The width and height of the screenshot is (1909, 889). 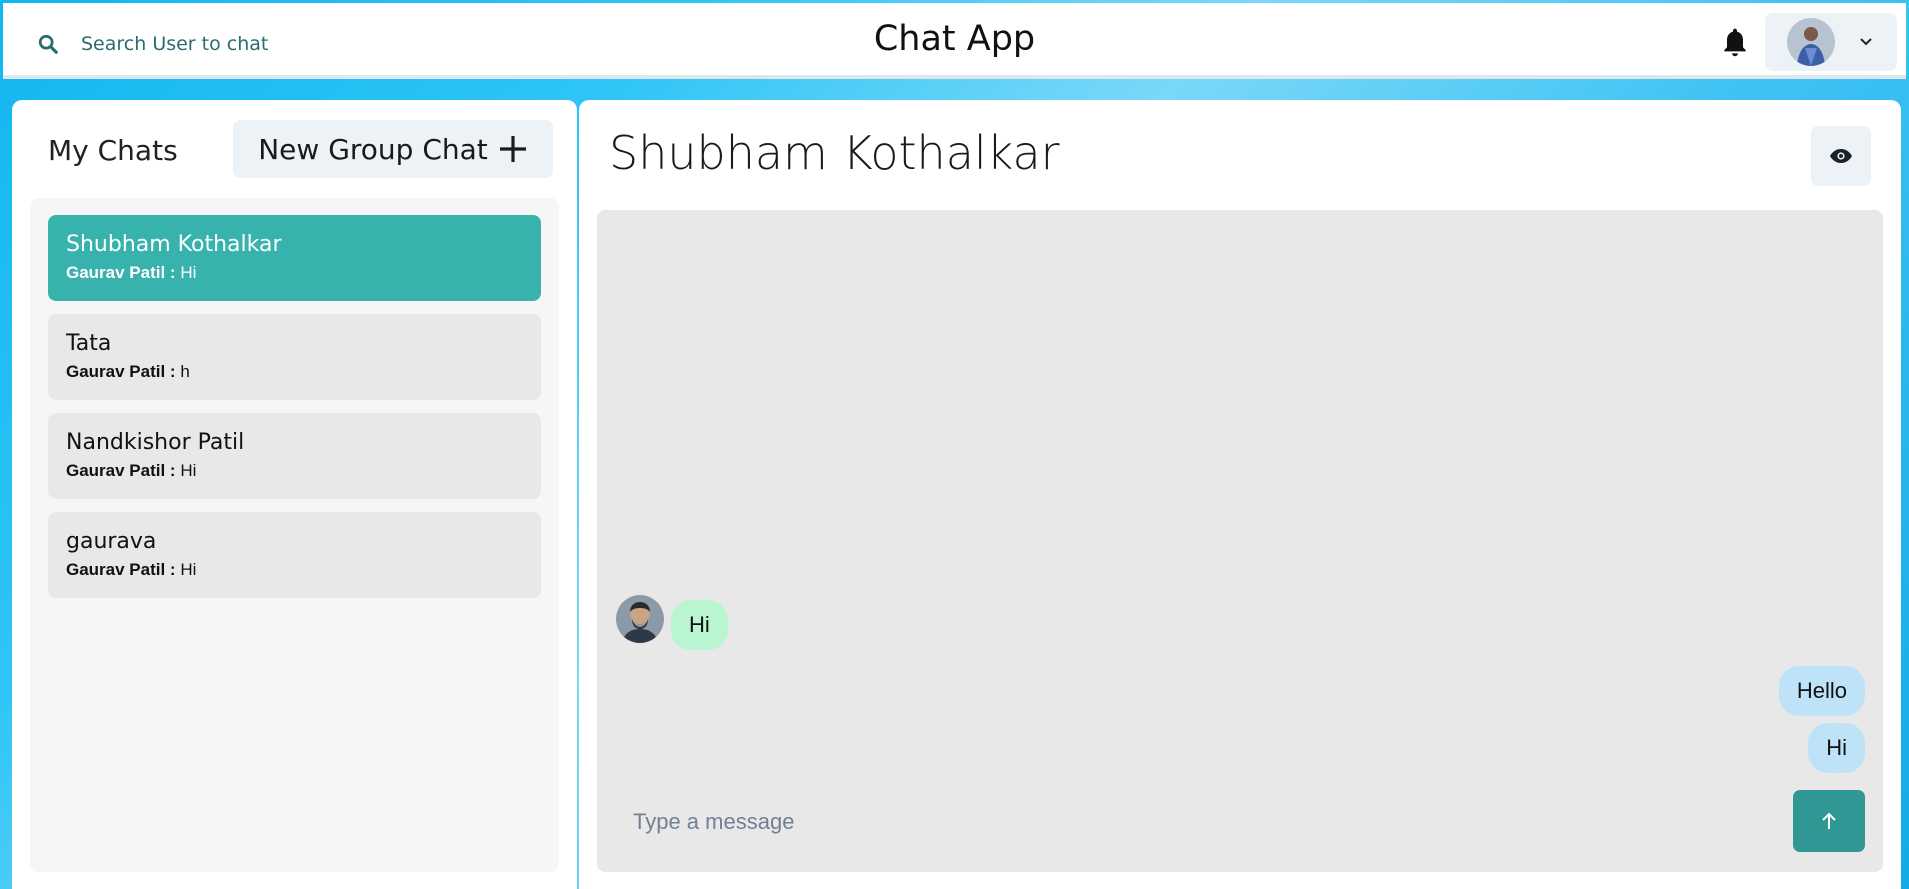 What do you see at coordinates (294, 357) in the screenshot?
I see `chat-item-tata: Tata Gaurav Patil : h` at bounding box center [294, 357].